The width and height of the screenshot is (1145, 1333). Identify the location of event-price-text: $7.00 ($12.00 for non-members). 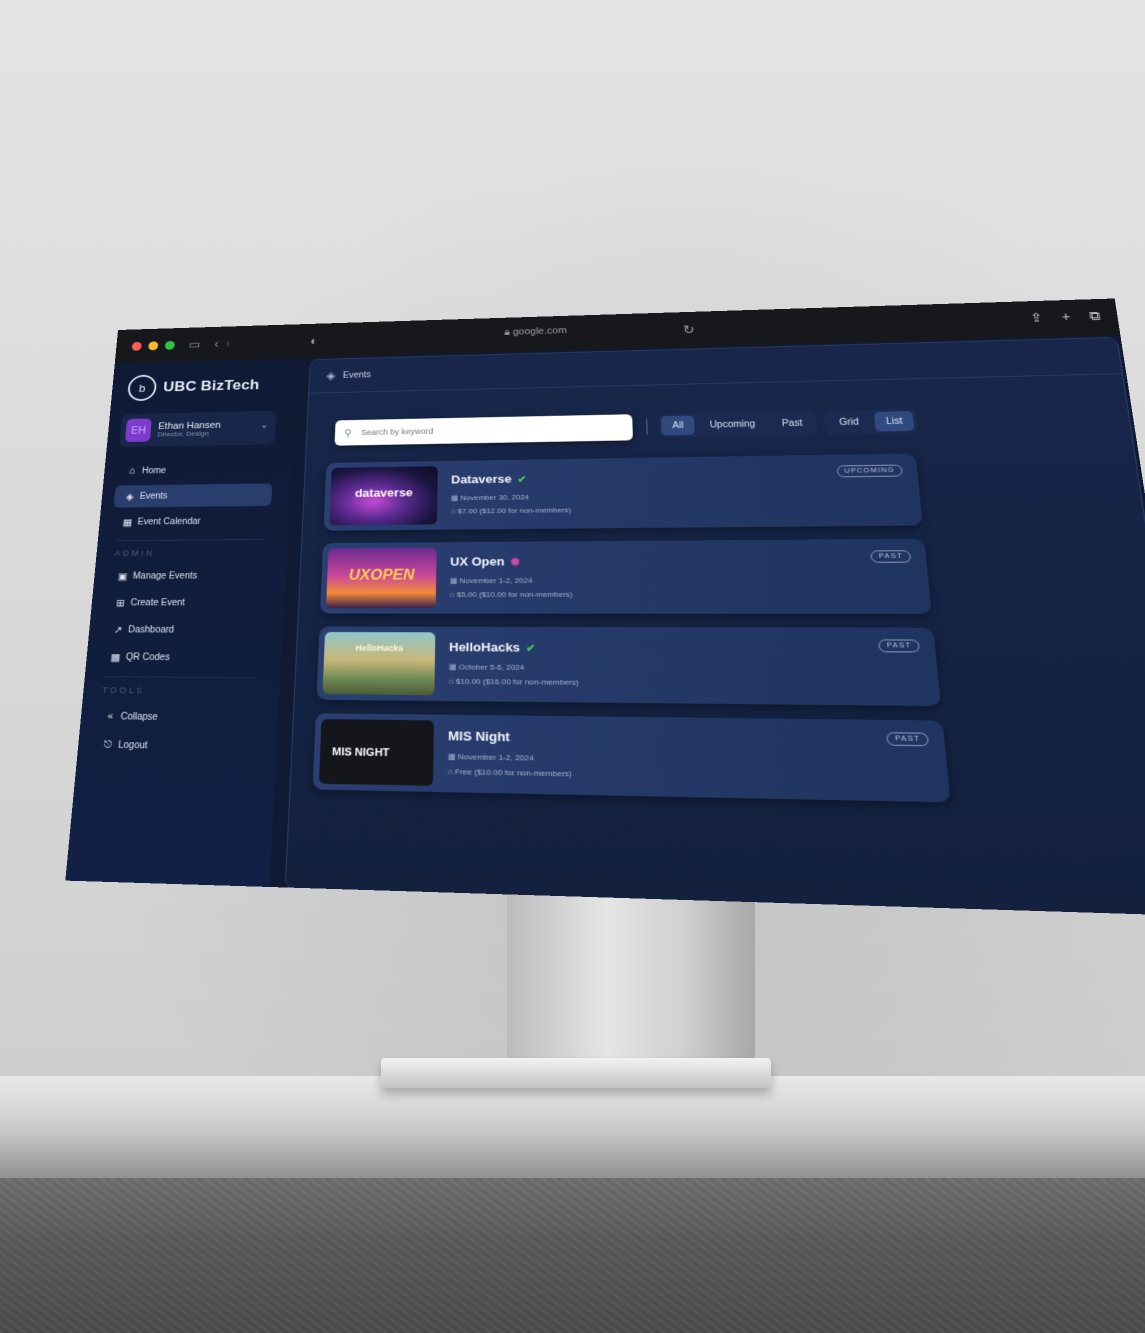
(514, 510).